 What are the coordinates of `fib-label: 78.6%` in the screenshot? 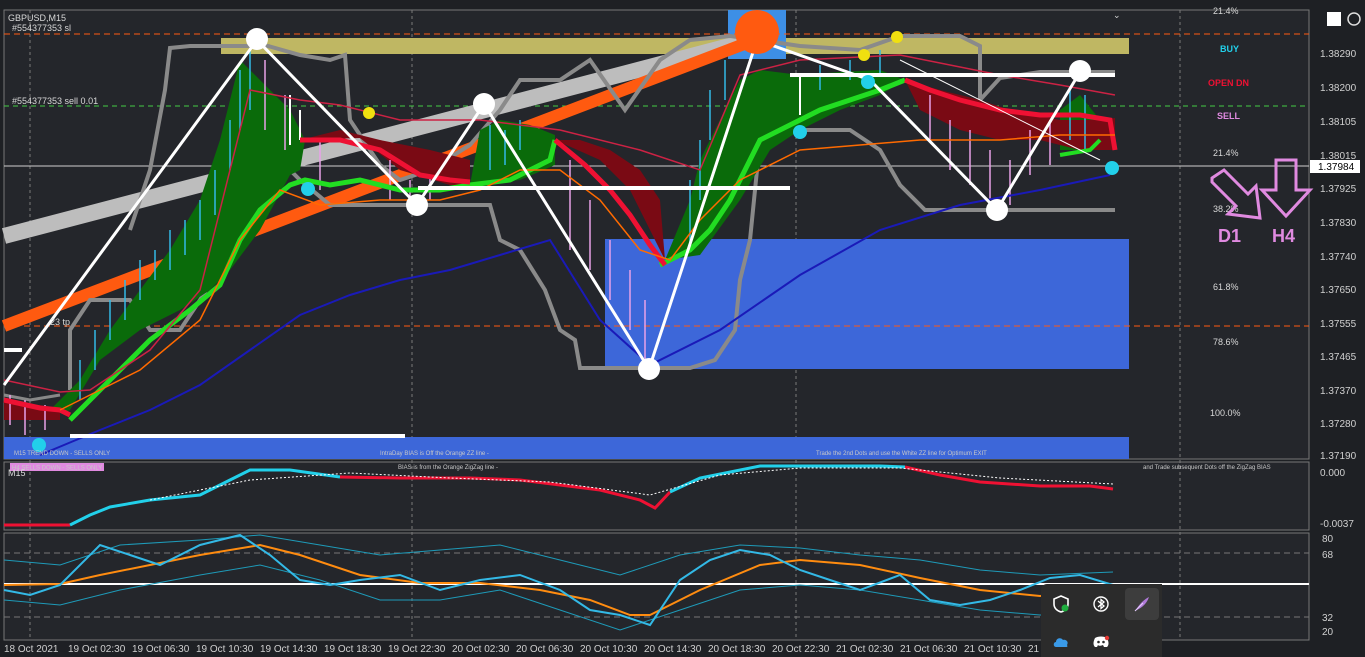 It's located at (1226, 342).